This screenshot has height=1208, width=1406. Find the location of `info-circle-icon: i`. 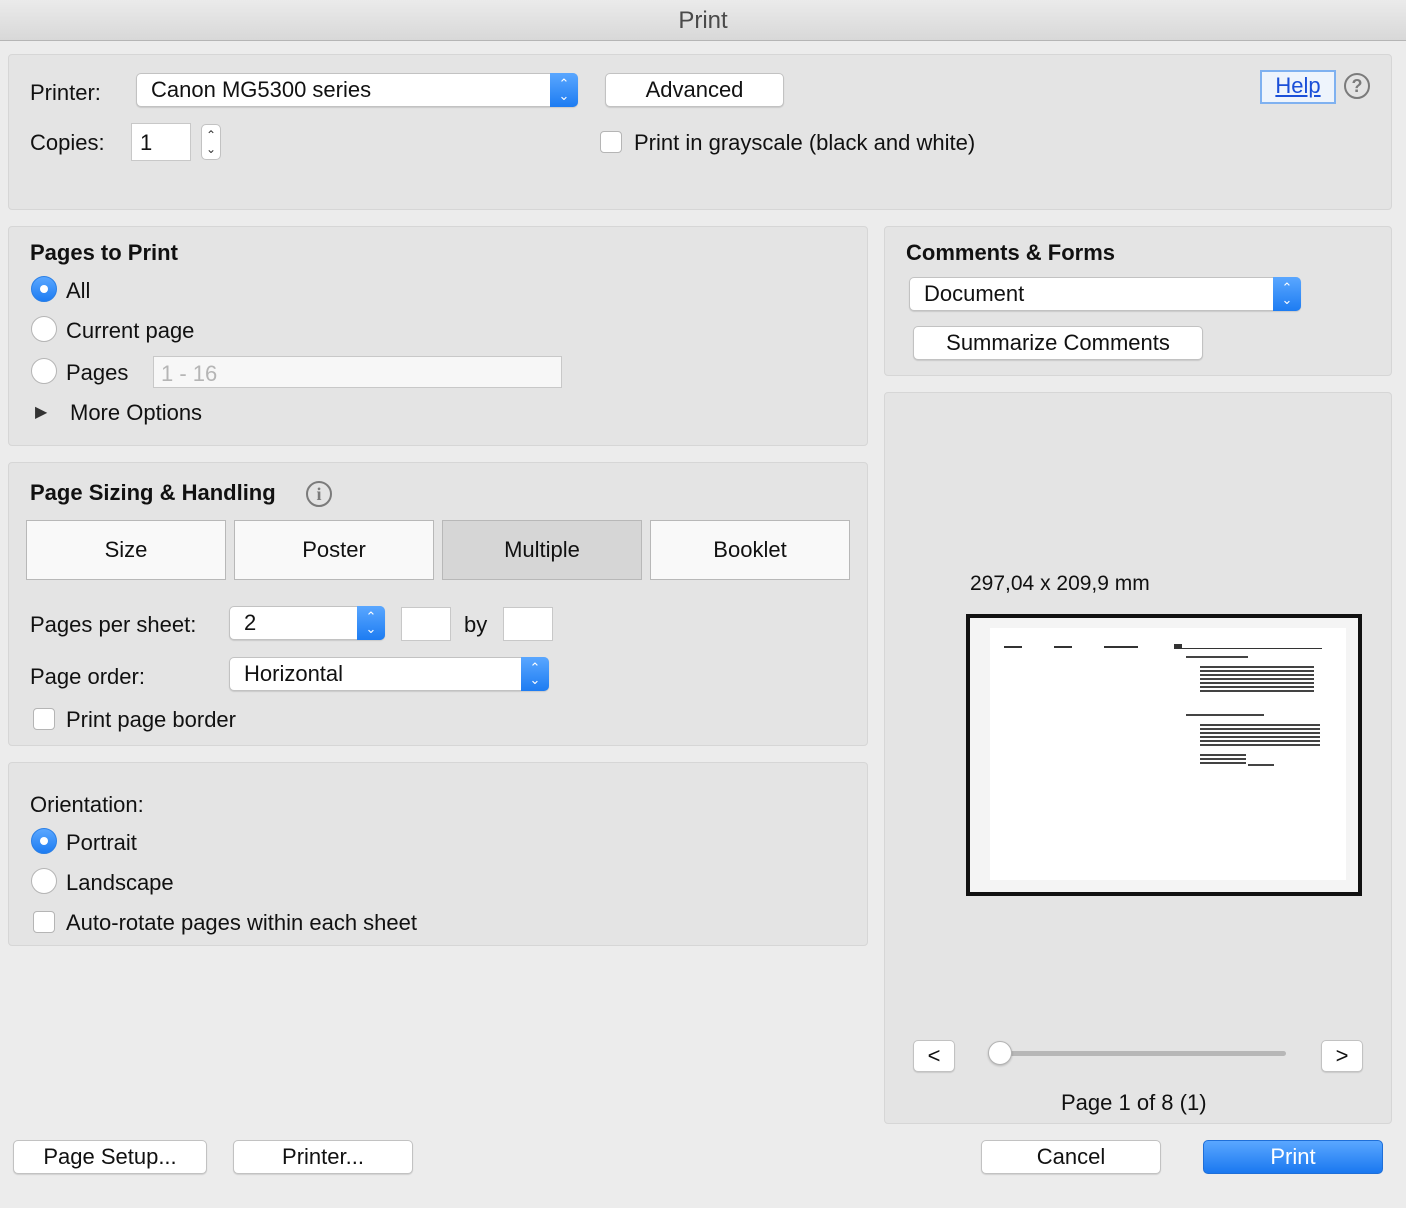

info-circle-icon: i is located at coordinates (319, 494).